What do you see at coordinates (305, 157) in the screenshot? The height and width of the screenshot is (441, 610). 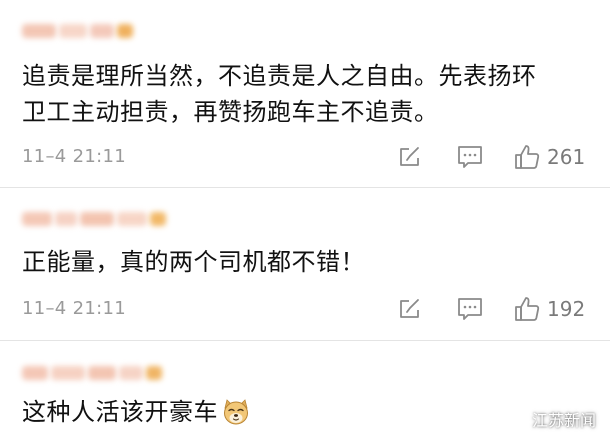 I see `comment-meta: 11–4 21:11 261` at bounding box center [305, 157].